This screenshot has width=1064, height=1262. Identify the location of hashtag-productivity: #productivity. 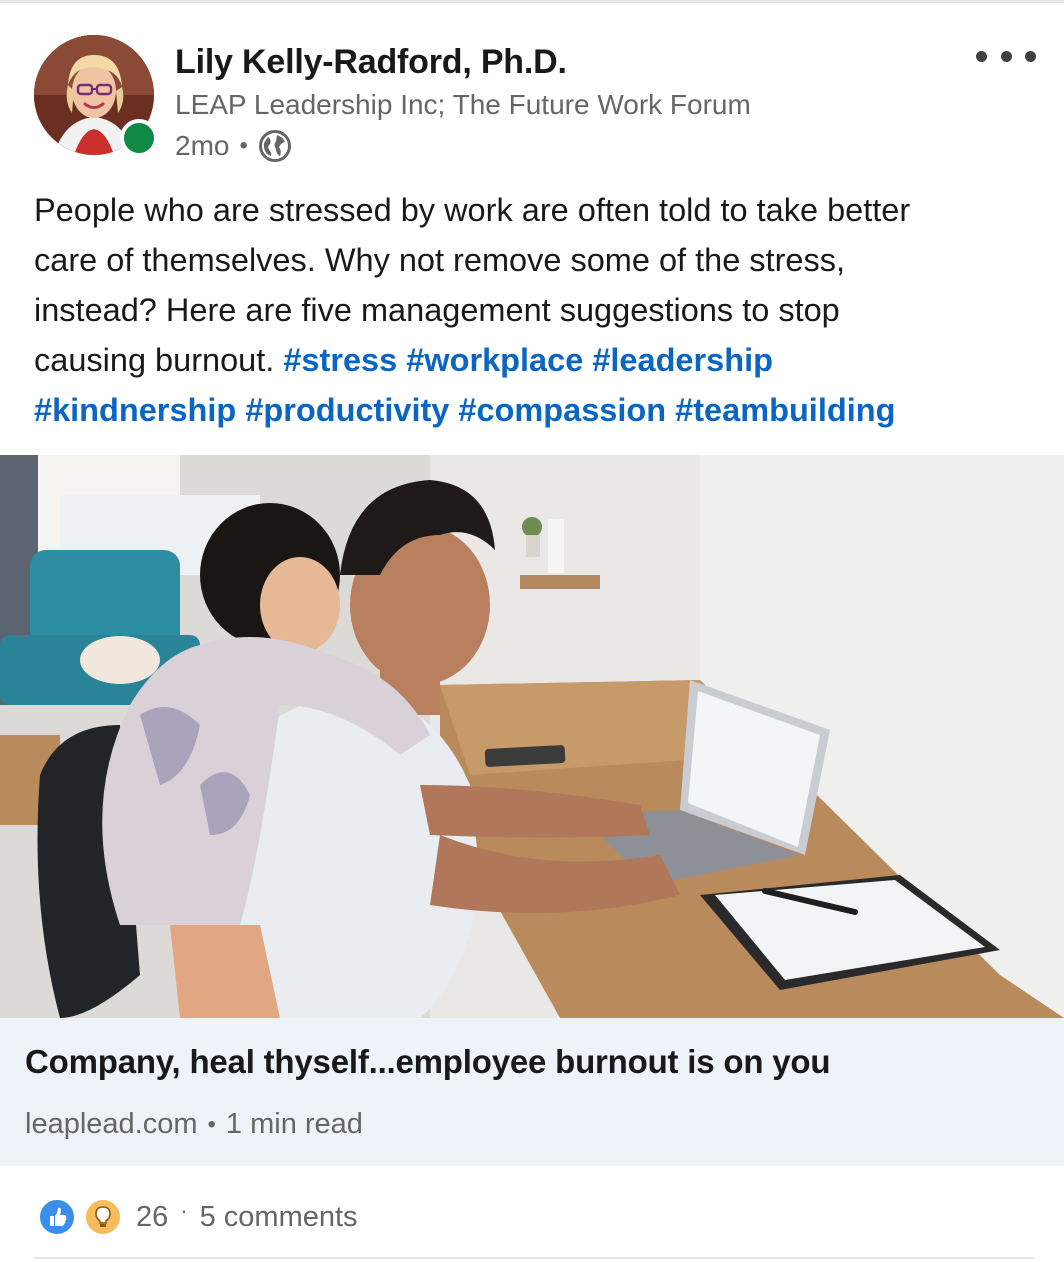
(347, 410).